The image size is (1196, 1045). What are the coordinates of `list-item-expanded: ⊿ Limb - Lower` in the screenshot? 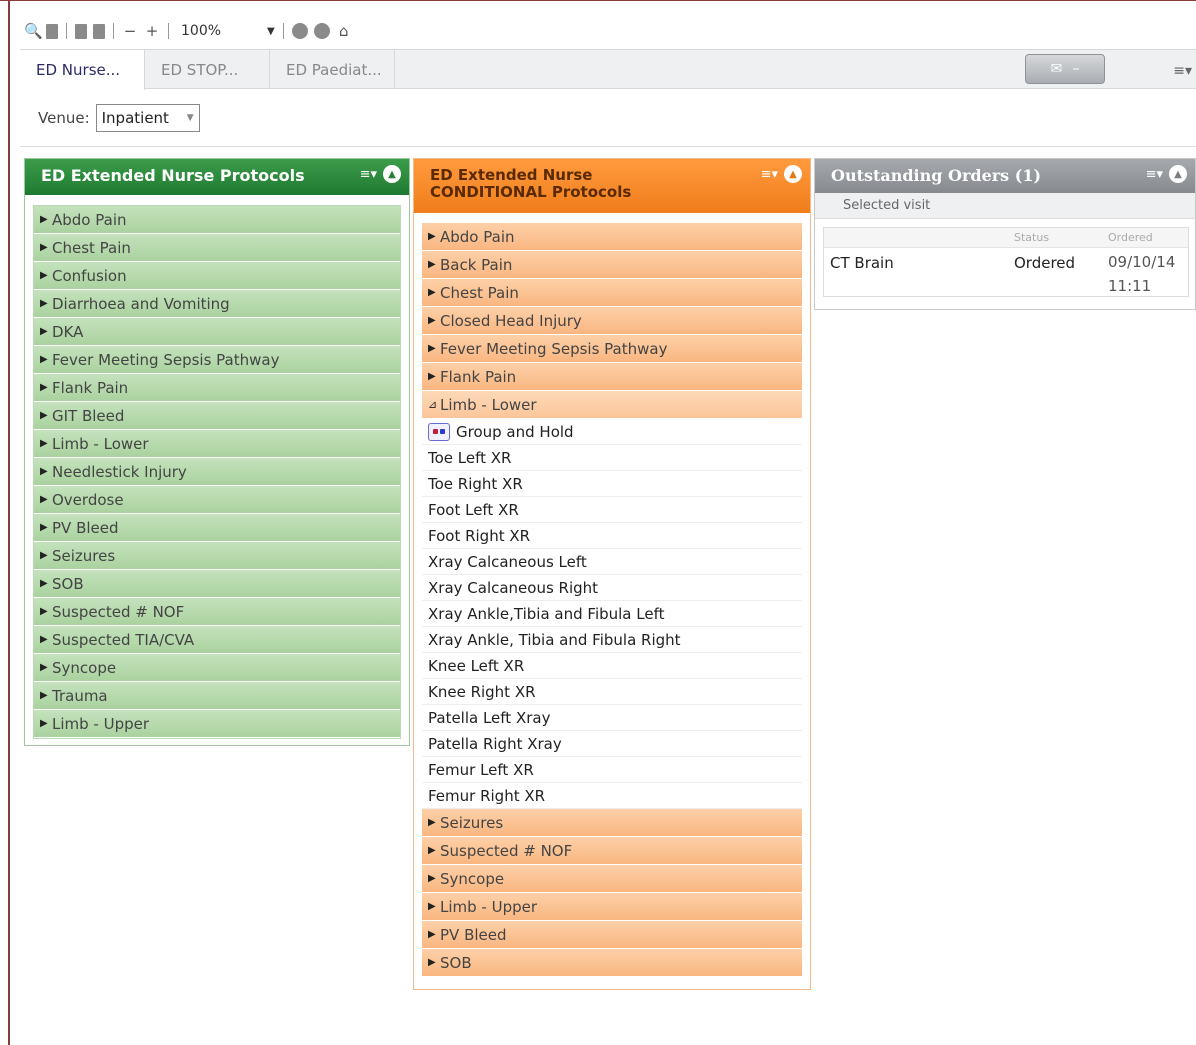 It's located at (612, 405).